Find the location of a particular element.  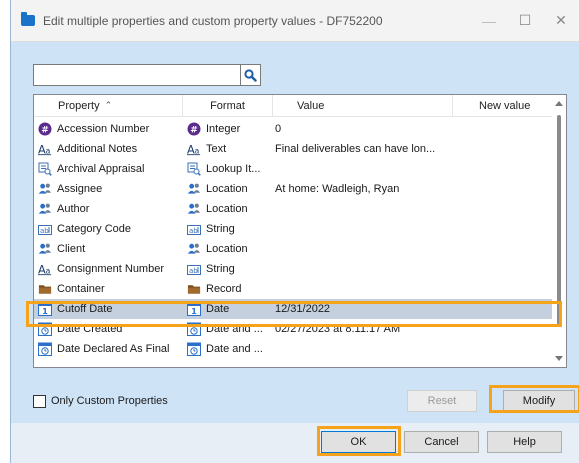

property-name: Category Code is located at coordinates (94, 229).